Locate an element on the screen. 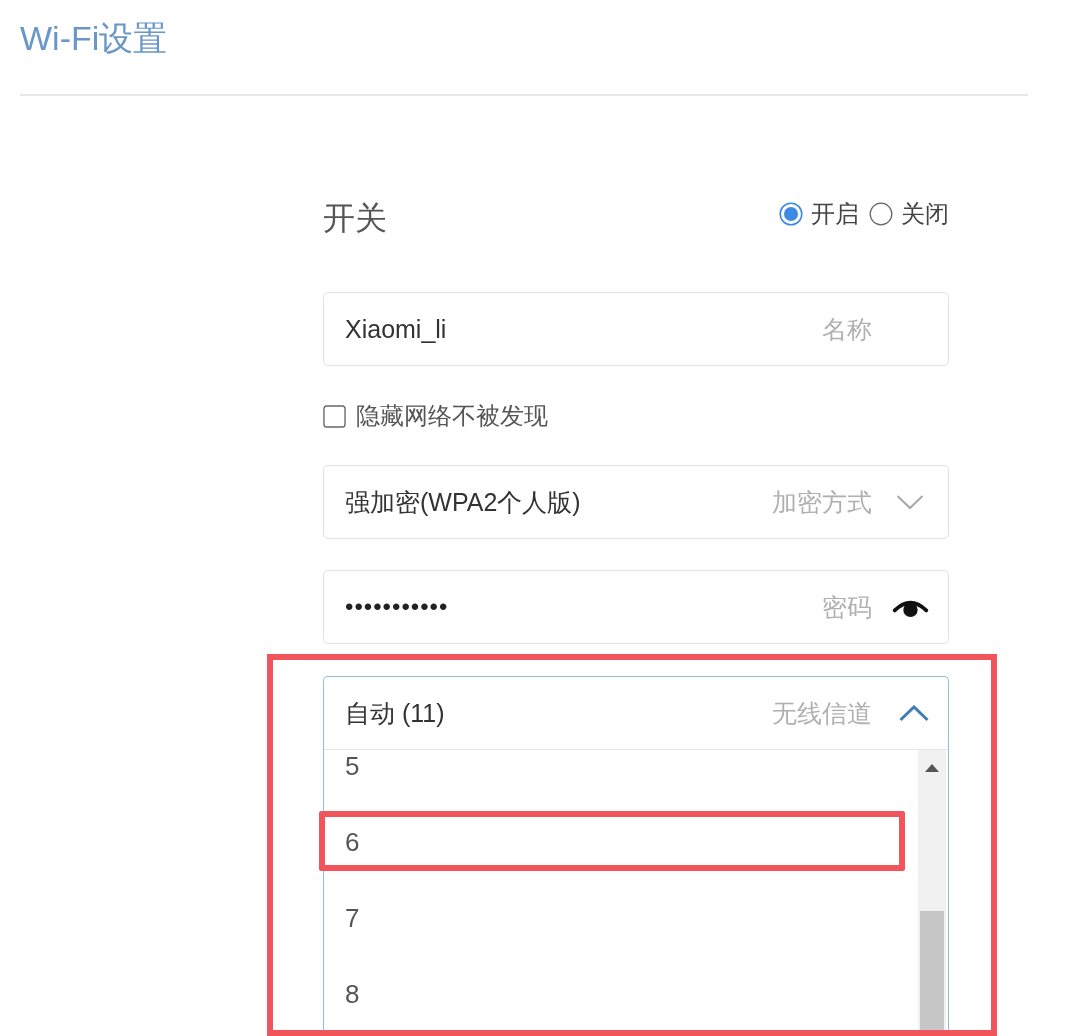  field-caption: 名称 is located at coordinates (847, 329).